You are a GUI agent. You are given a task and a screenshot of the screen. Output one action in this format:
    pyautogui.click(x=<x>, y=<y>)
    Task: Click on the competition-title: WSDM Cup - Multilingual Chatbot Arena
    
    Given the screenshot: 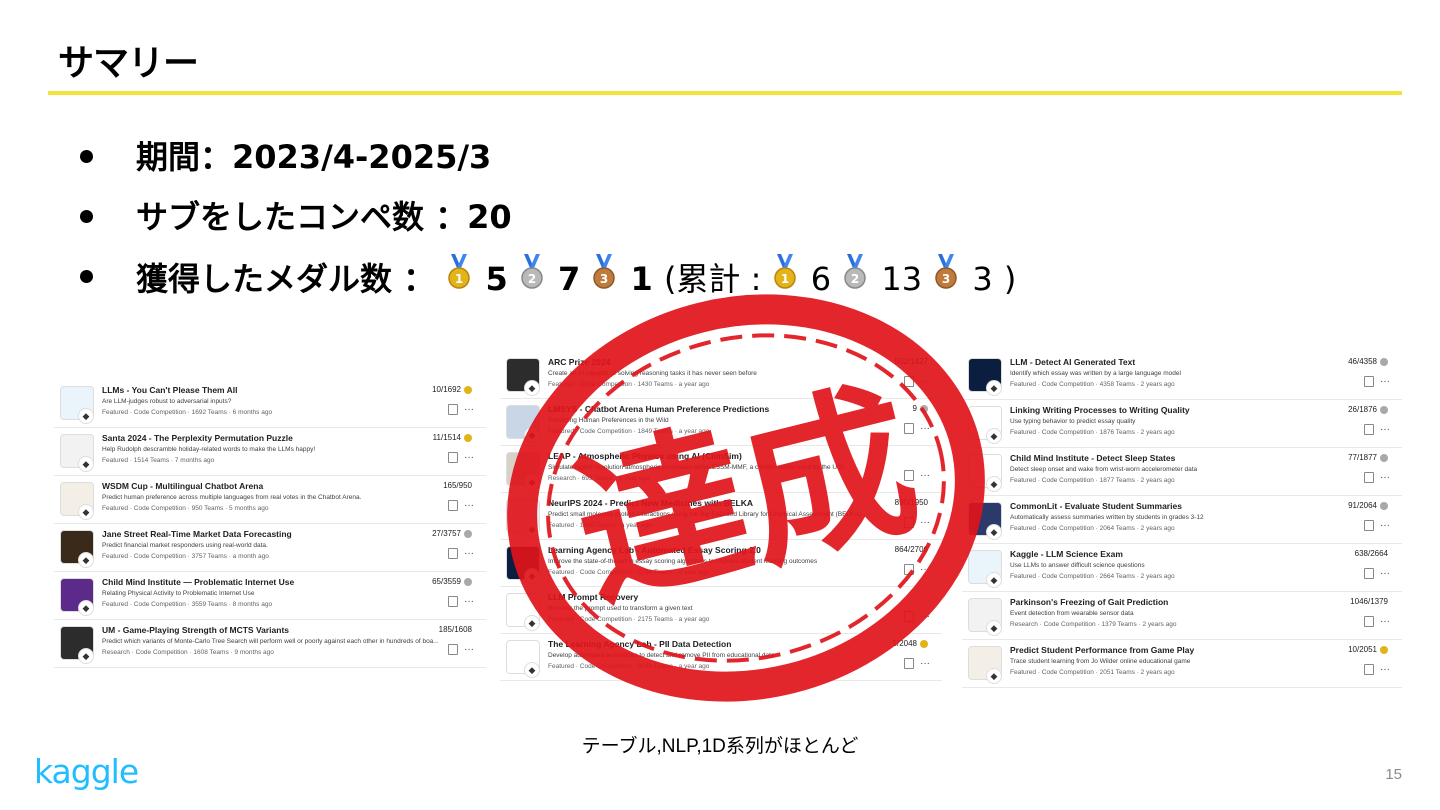 What is the action you would take?
    pyautogui.click(x=182, y=486)
    